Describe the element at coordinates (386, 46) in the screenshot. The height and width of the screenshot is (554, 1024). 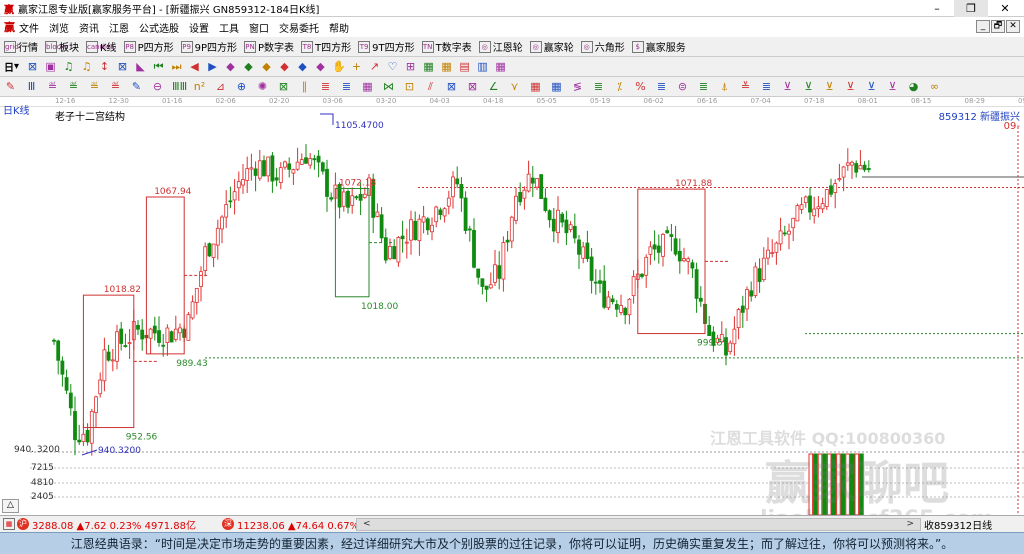
I see `toolbar-button-7: T9 9T四方形` at that location.